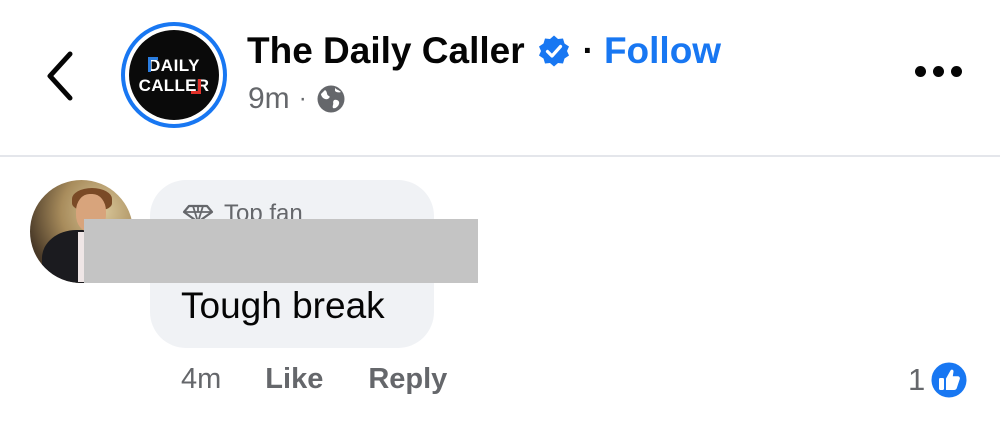 The image size is (1000, 421). Describe the element at coordinates (294, 379) in the screenshot. I see `like-button: Like` at that location.